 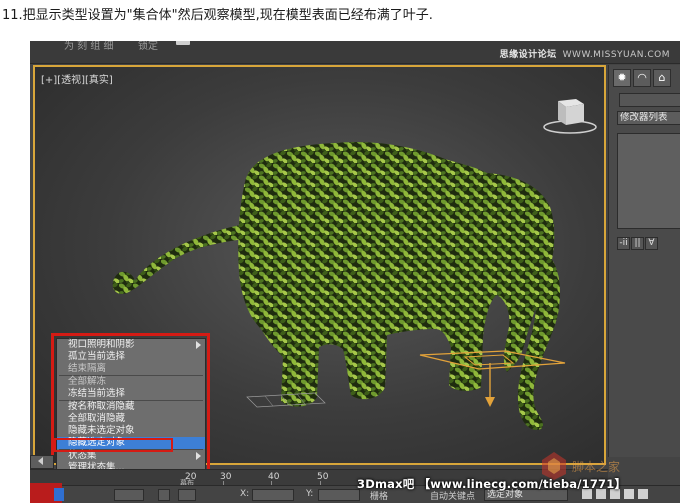 What do you see at coordinates (131, 431) in the screenshot?
I see `quad-menu-item: 隐藏未选定对象` at bounding box center [131, 431].